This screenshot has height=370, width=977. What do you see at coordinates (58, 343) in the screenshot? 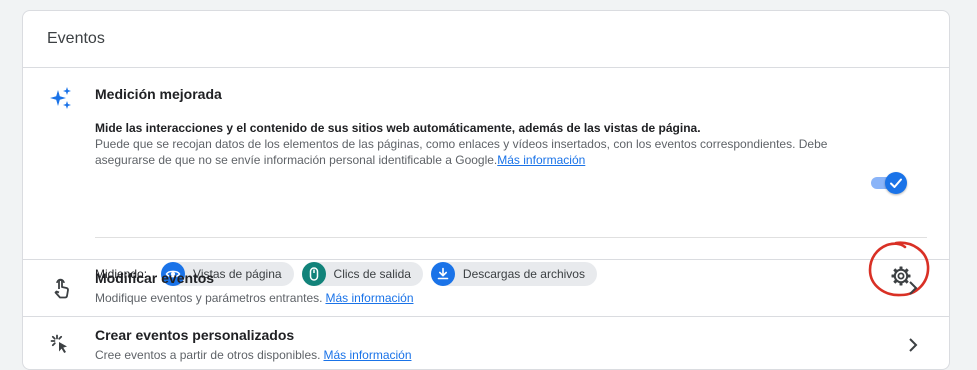
I see `click-icon` at bounding box center [58, 343].